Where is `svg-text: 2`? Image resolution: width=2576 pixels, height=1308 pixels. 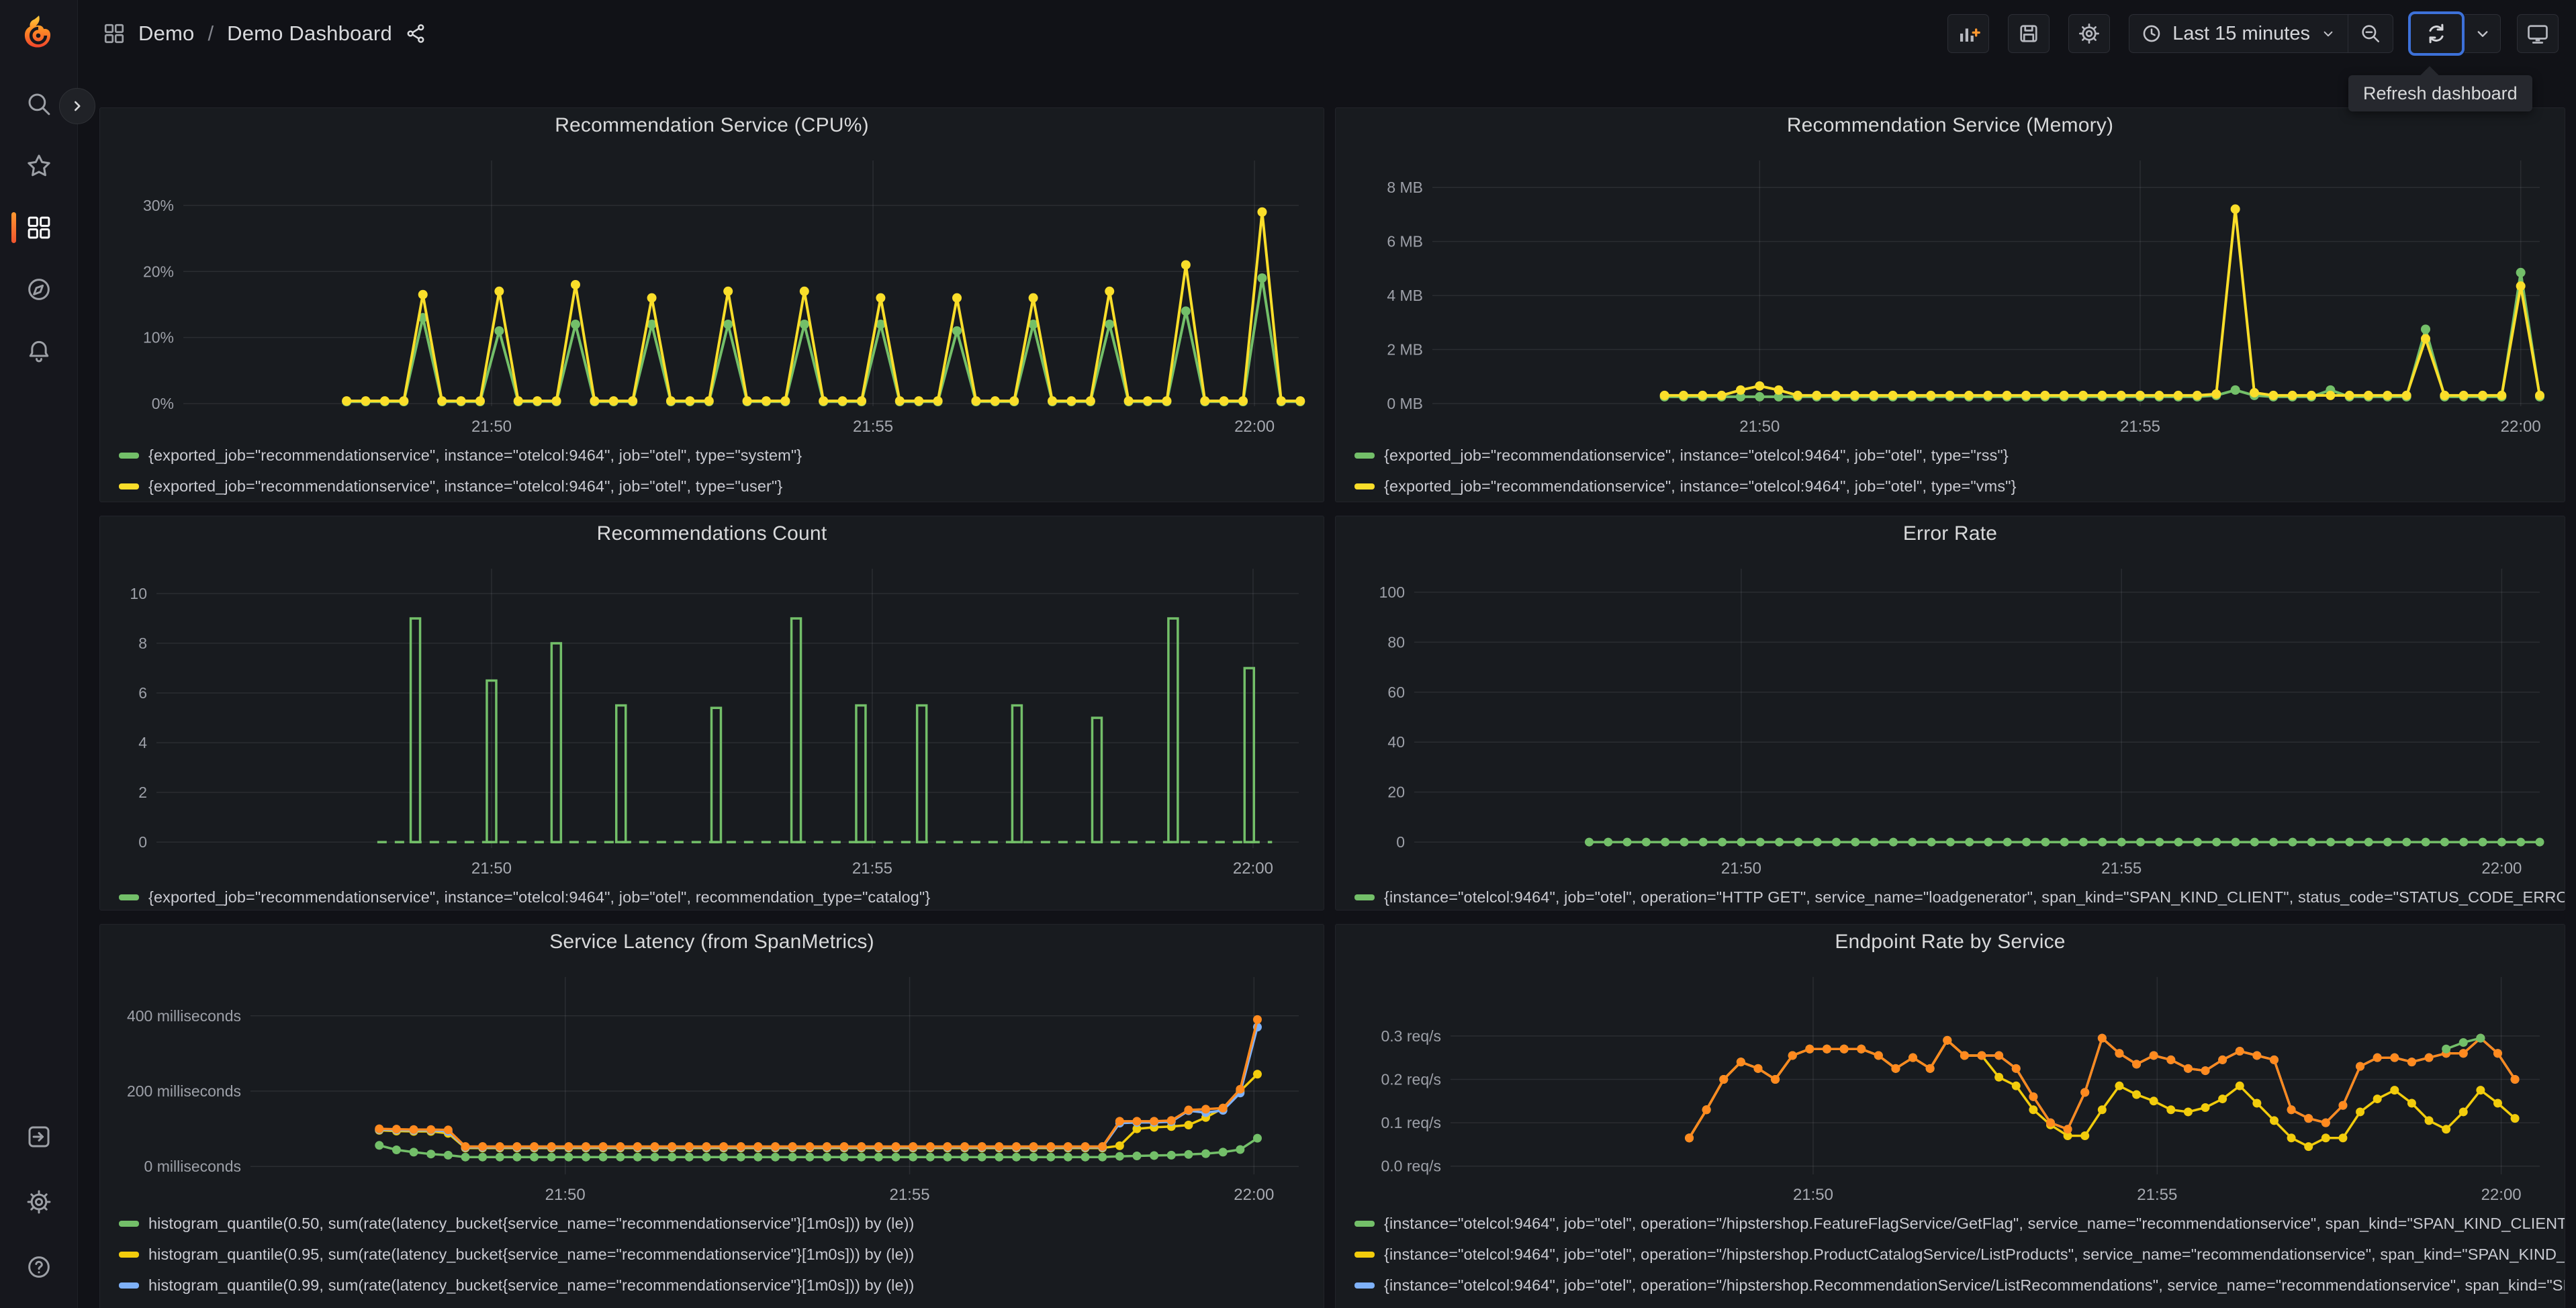 svg-text: 2 is located at coordinates (142, 792).